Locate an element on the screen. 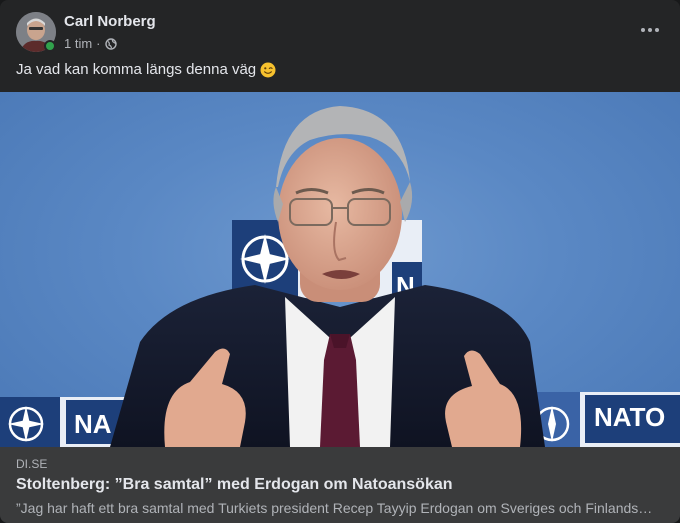  post-time: 1 tim is located at coordinates (78, 43).